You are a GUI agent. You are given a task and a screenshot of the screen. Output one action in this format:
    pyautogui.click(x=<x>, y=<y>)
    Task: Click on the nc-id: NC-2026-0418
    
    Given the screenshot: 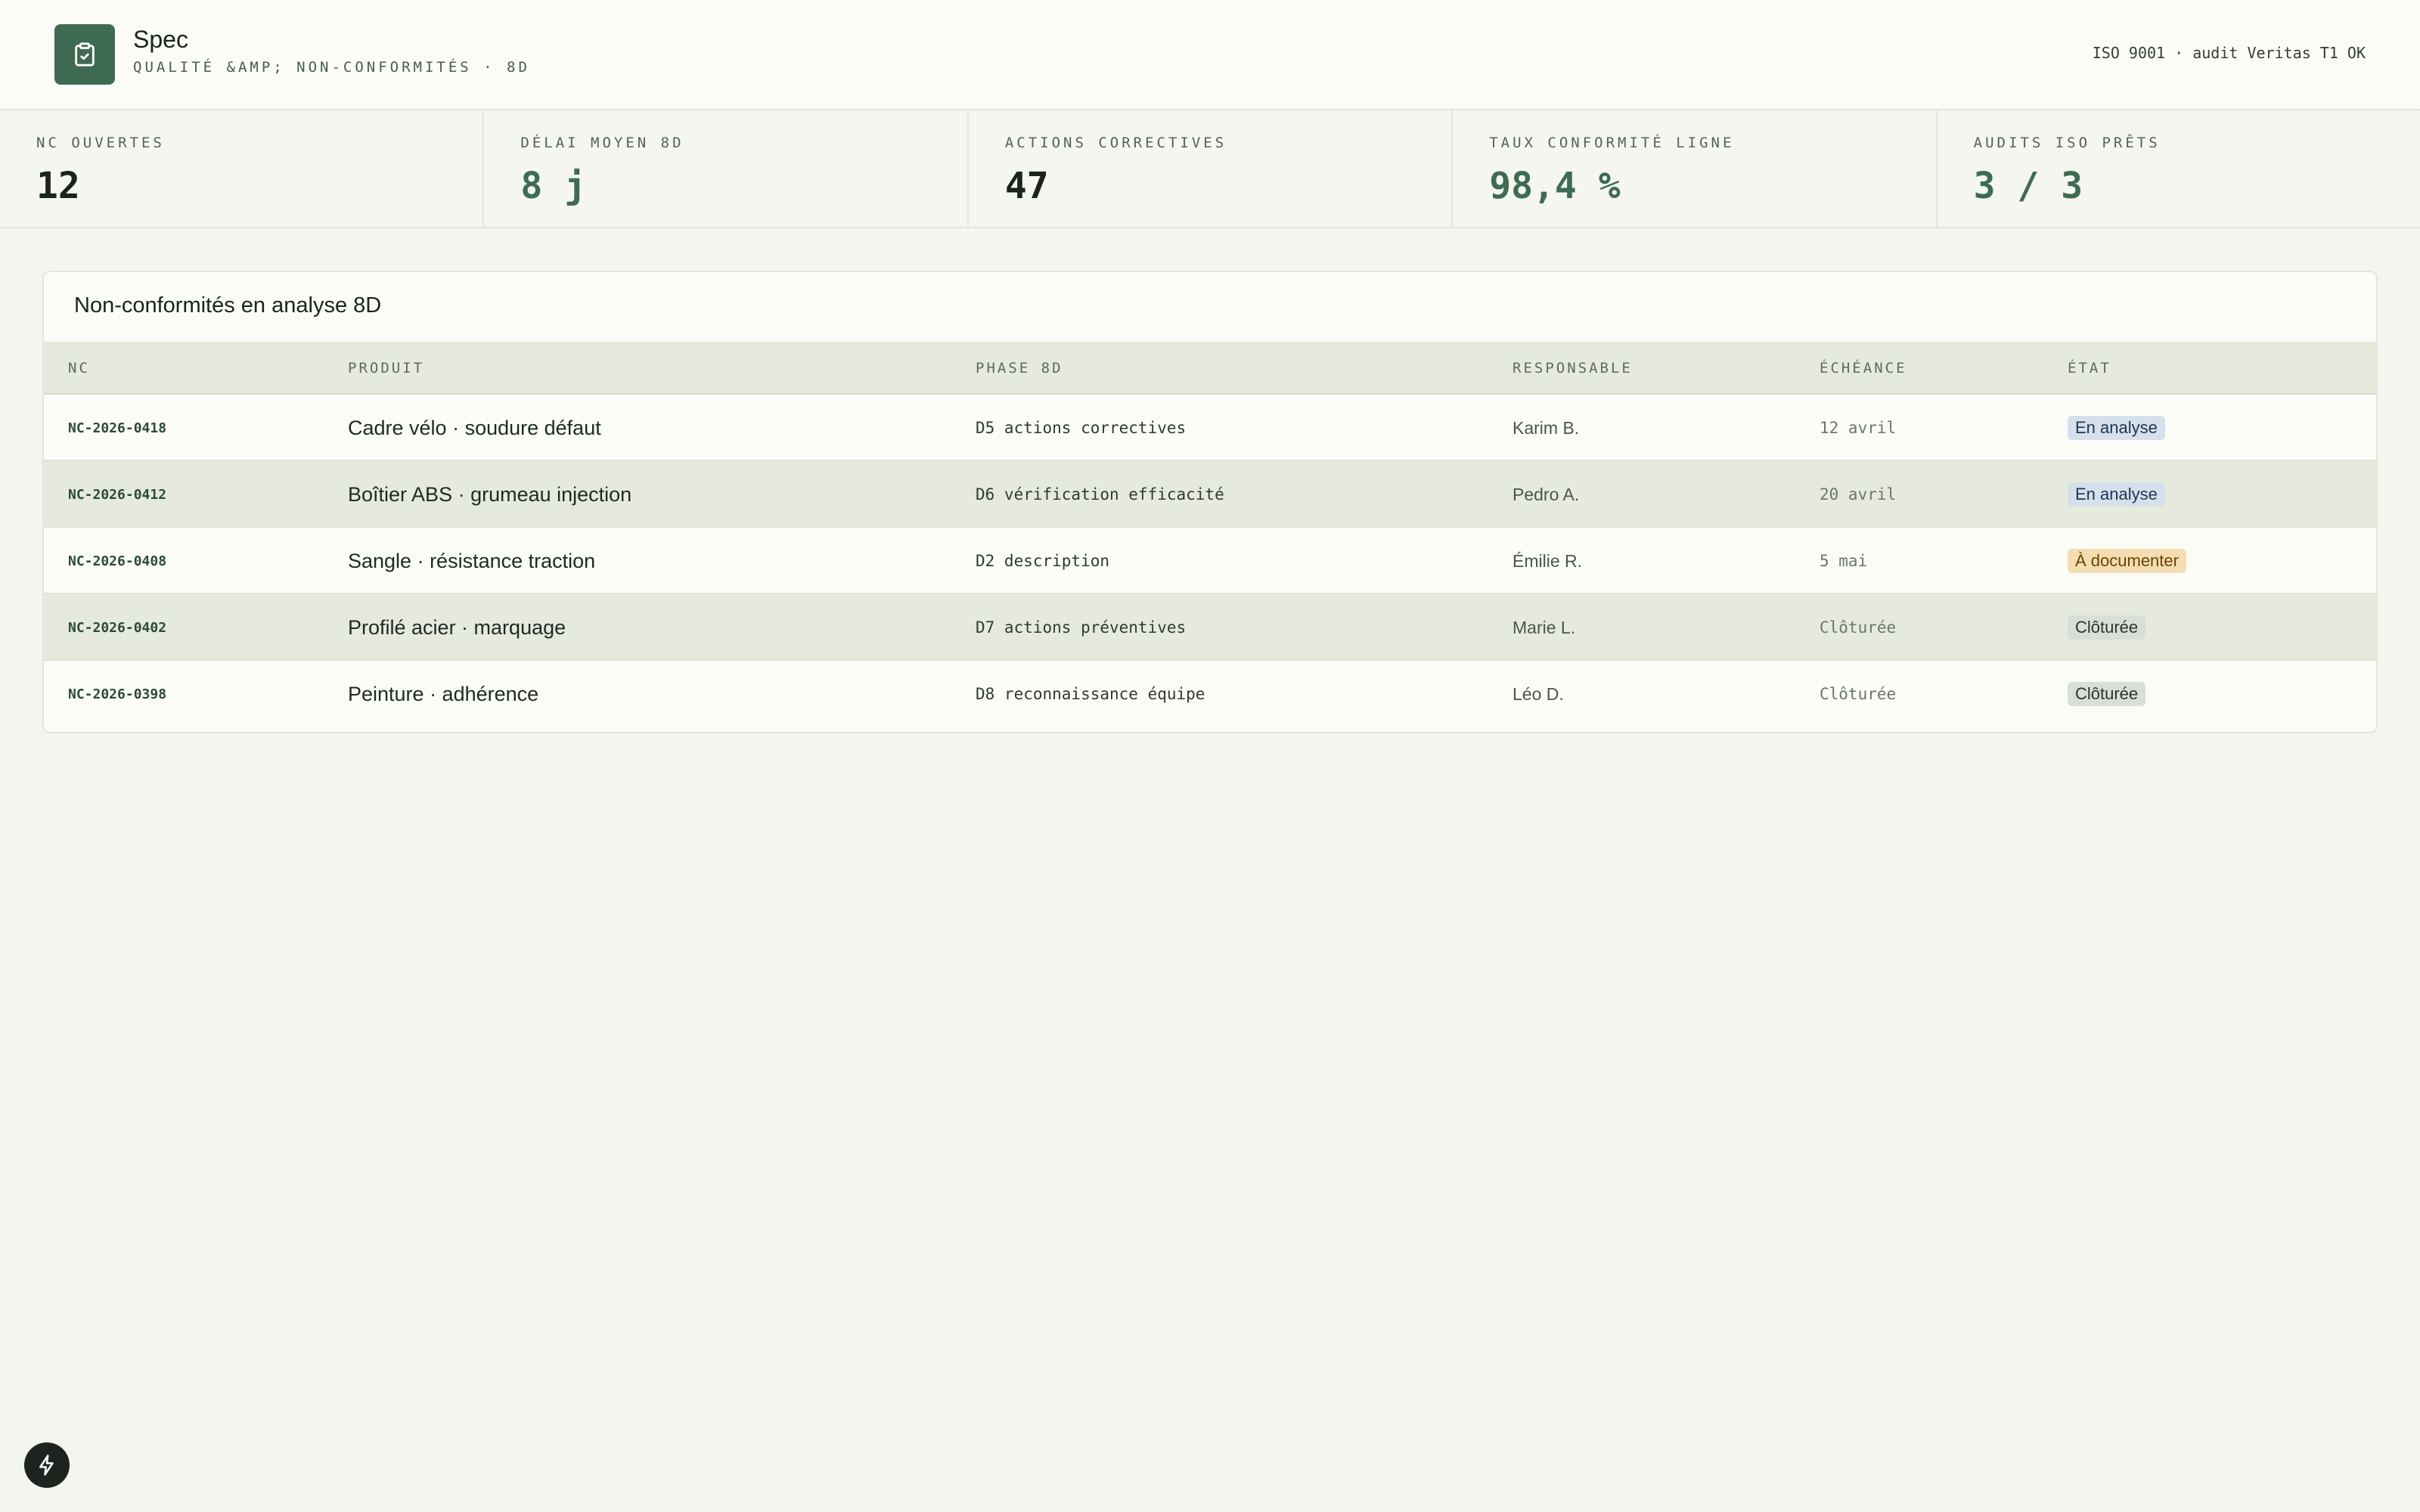 What is the action you would take?
    pyautogui.click(x=117, y=428)
    